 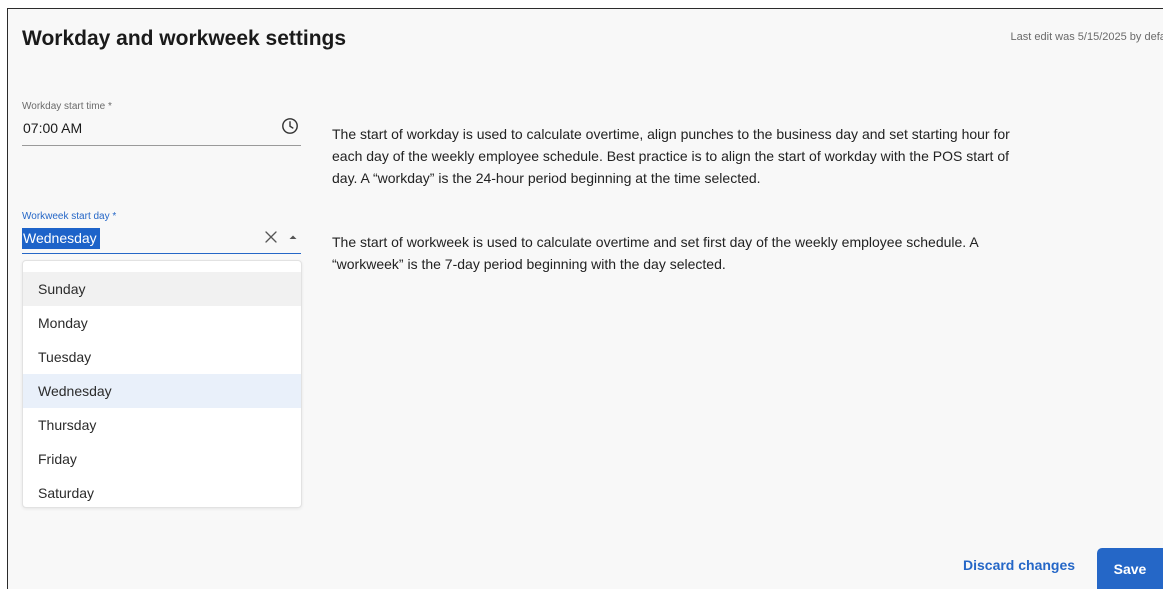 I want to click on workweek-start-day-field: Wednesday, so click(x=161, y=240).